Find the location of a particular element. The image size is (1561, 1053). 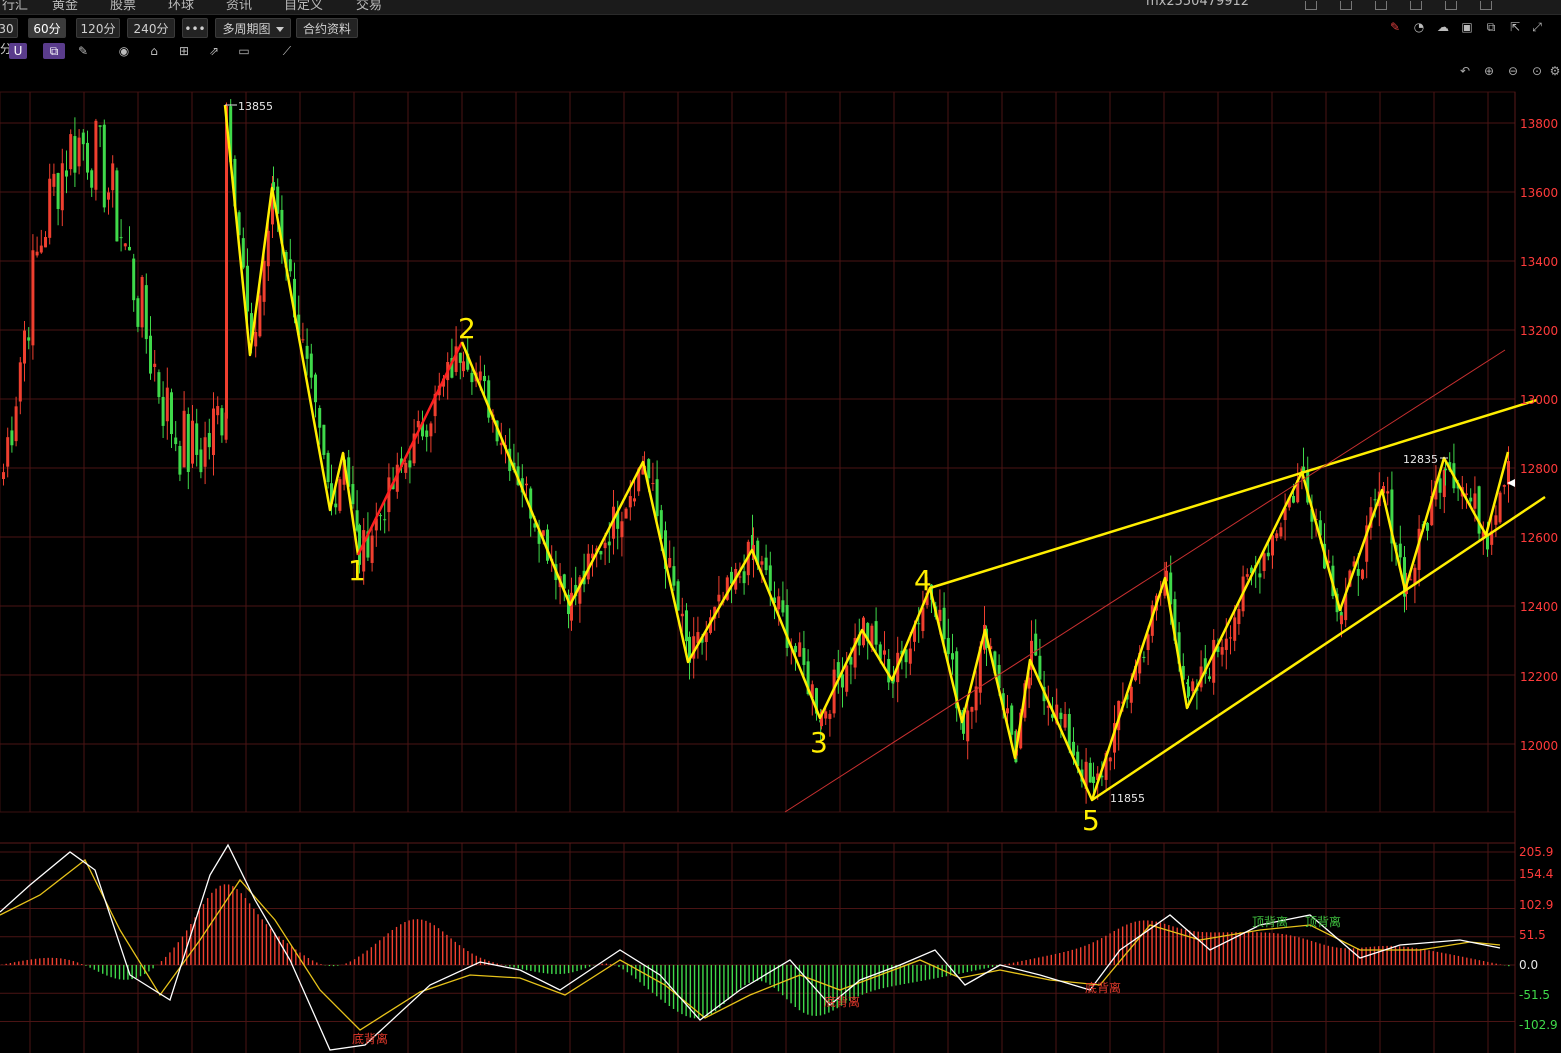

price-tick: 13400 is located at coordinates (1539, 262).